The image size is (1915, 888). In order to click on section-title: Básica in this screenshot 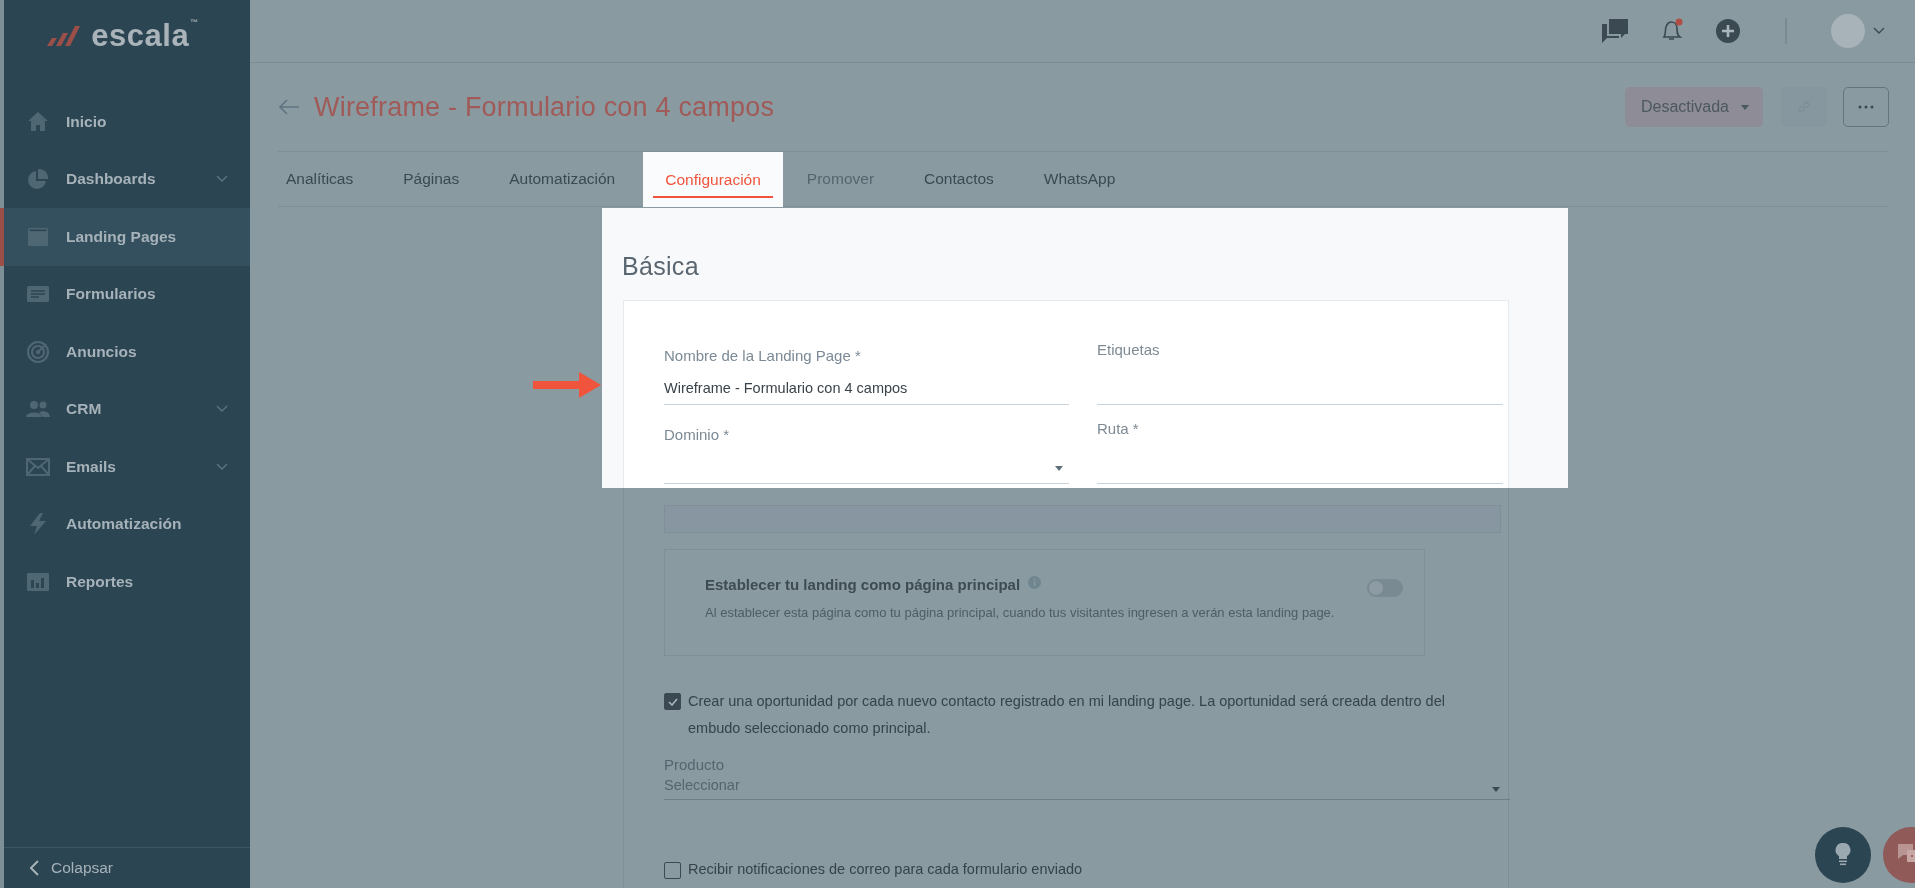, I will do `click(661, 266)`.